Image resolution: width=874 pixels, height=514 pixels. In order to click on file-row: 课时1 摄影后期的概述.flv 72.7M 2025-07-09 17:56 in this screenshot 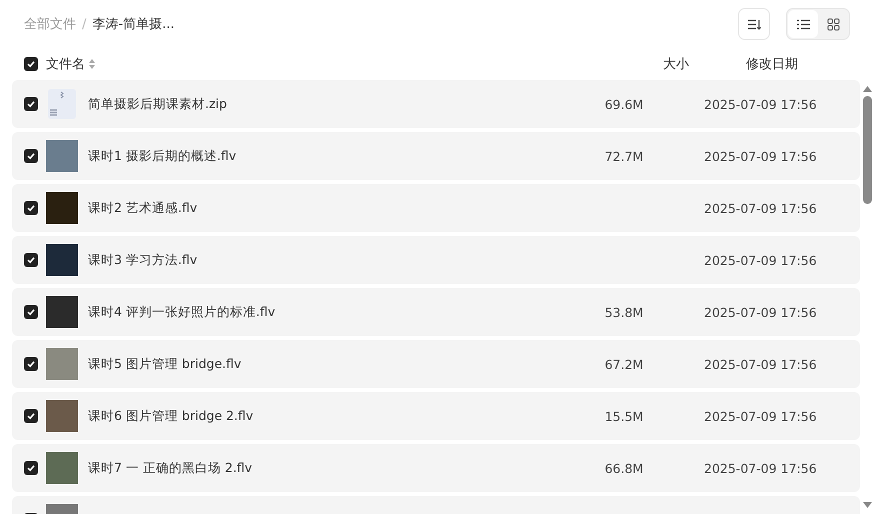, I will do `click(436, 156)`.